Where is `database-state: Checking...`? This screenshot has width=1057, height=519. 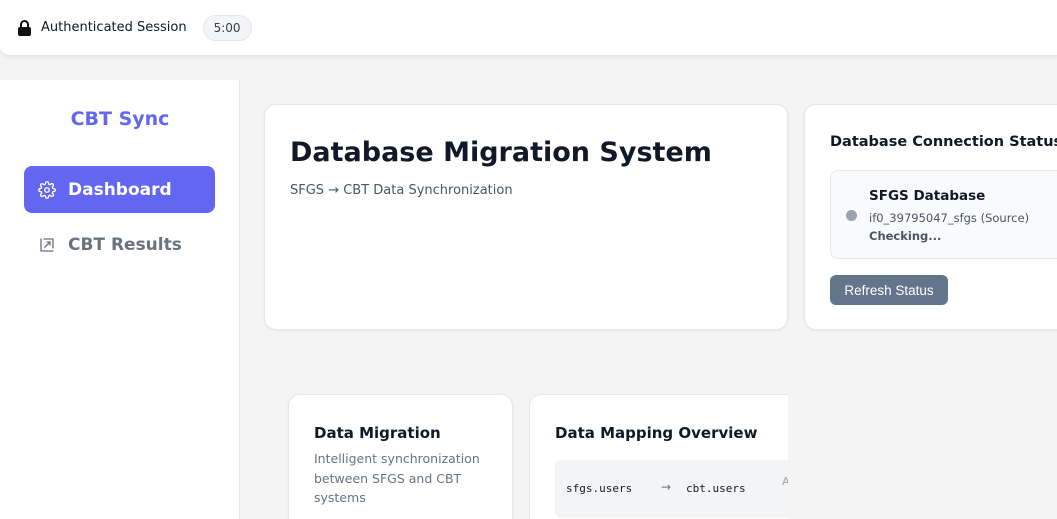 database-state: Checking... is located at coordinates (905, 236).